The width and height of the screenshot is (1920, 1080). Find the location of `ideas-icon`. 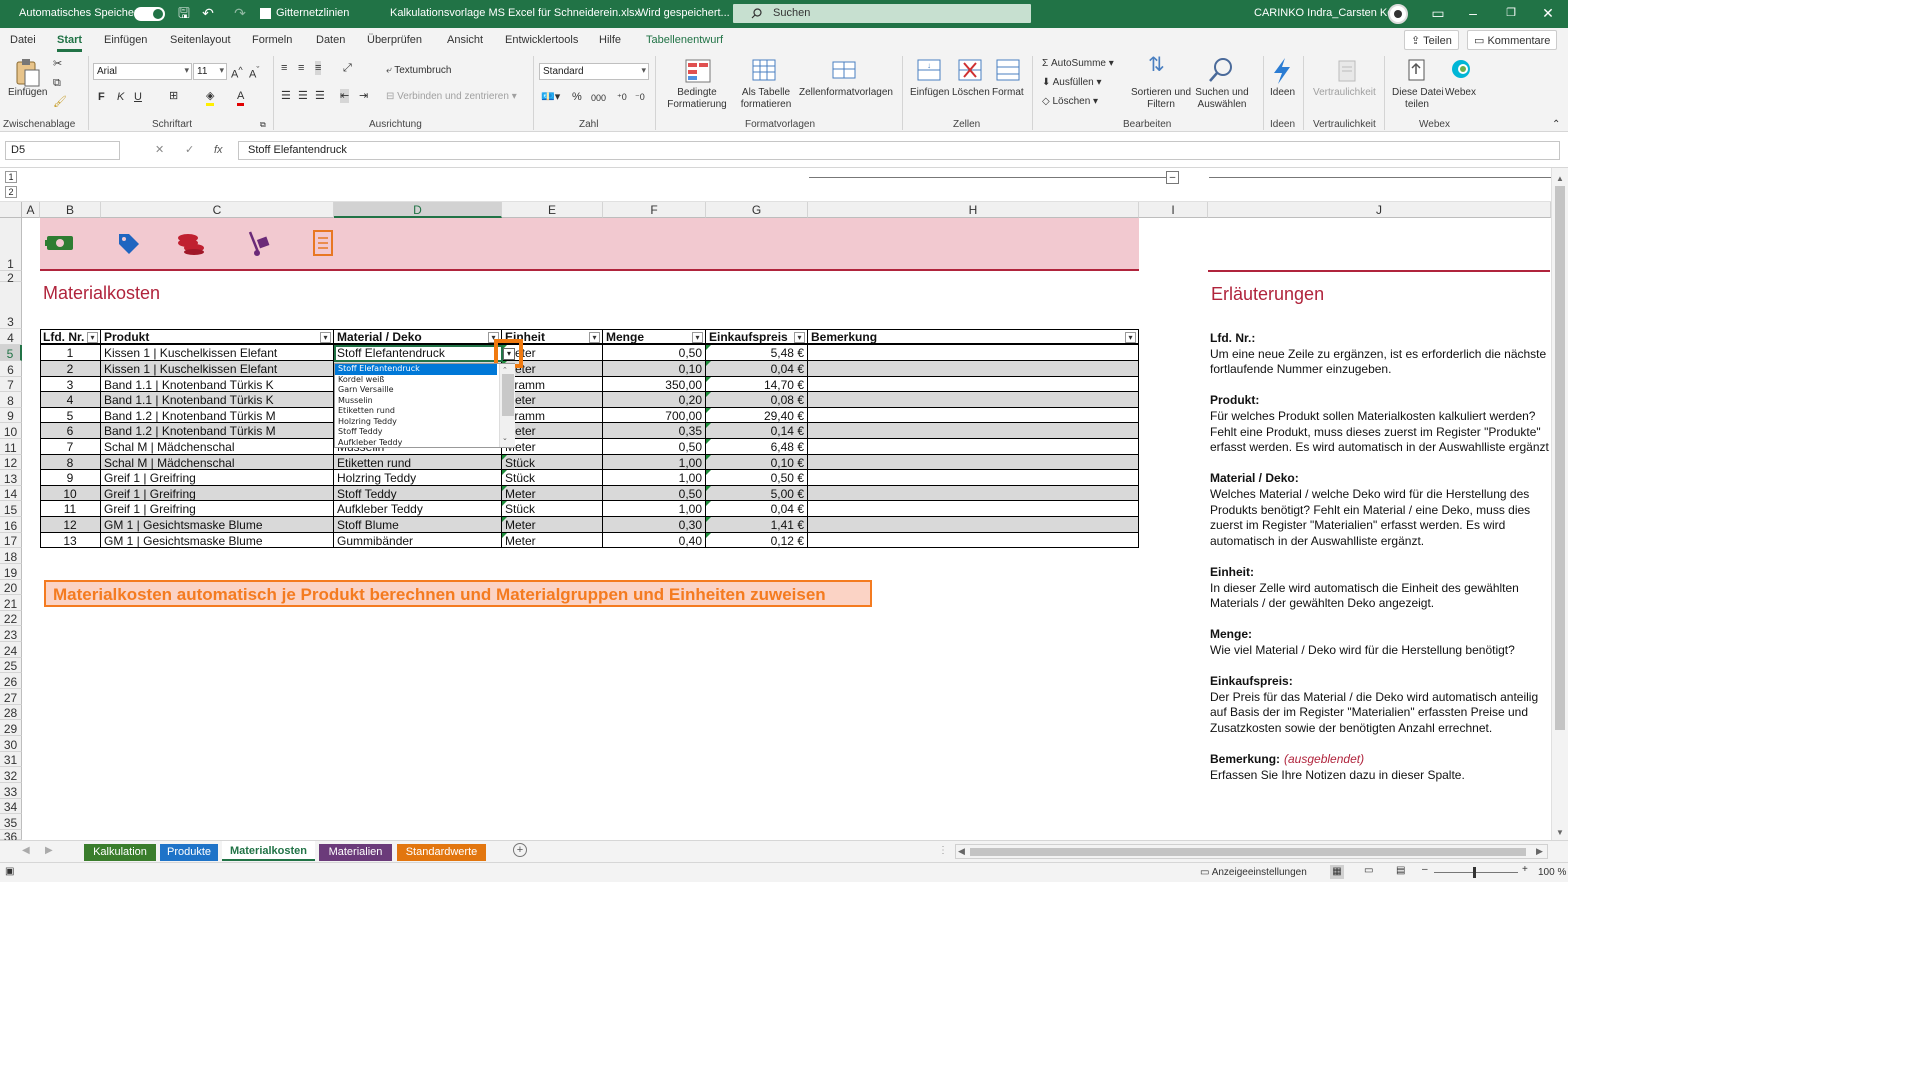

ideas-icon is located at coordinates (1282, 71).